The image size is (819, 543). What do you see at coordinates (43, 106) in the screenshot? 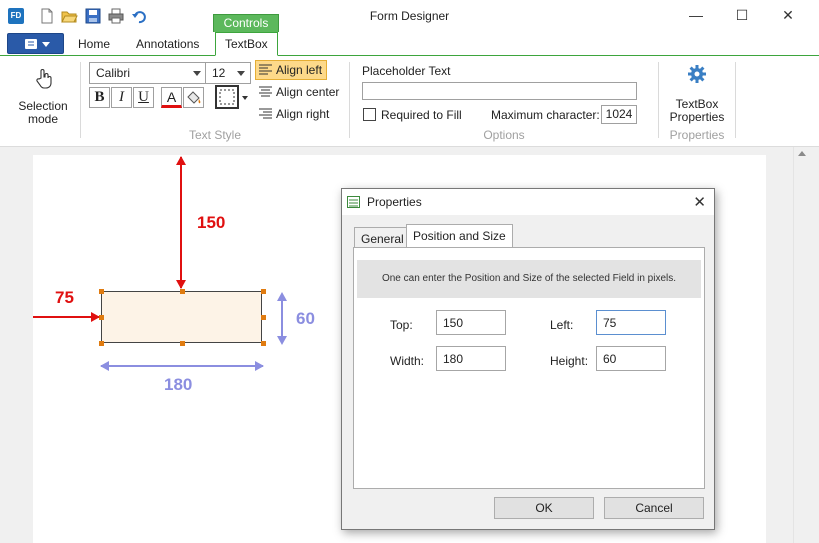
I see `selection-mode-label-1: Selection` at bounding box center [43, 106].